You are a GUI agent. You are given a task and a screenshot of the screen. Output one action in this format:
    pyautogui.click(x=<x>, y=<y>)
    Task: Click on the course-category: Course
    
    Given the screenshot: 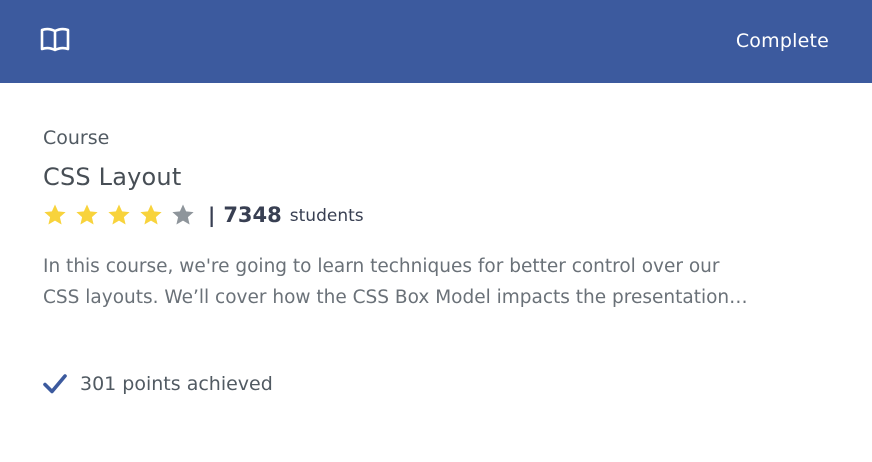 What is the action you would take?
    pyautogui.click(x=76, y=138)
    